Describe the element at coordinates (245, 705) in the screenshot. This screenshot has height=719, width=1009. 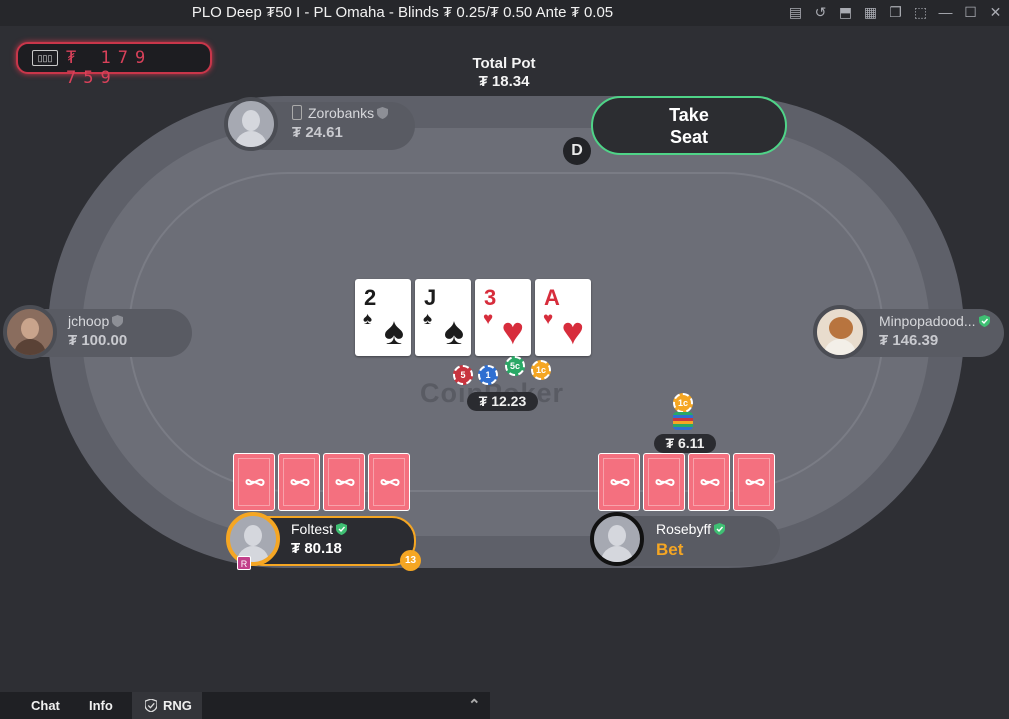
I see `bottom-toolbar: Chat Info RNG ⌃` at that location.